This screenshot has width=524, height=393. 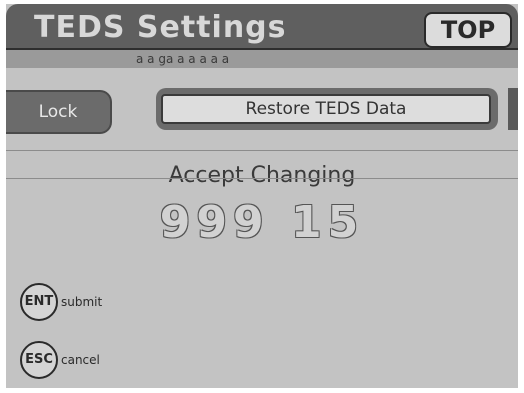 What do you see at coordinates (262, 222) in the screenshot?
I see `value-display: 999 15` at bounding box center [262, 222].